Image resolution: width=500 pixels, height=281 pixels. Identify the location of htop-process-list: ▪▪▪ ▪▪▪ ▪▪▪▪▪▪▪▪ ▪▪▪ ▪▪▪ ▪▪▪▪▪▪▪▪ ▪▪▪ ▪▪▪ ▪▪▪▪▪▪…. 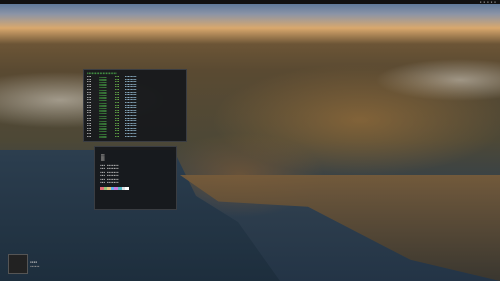
(135, 107).